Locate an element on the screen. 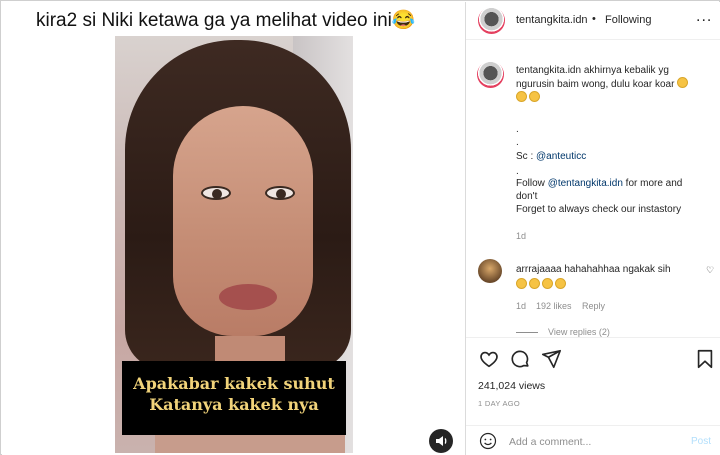  add-comment-bar: Add a comment... Post is located at coordinates (593, 440).